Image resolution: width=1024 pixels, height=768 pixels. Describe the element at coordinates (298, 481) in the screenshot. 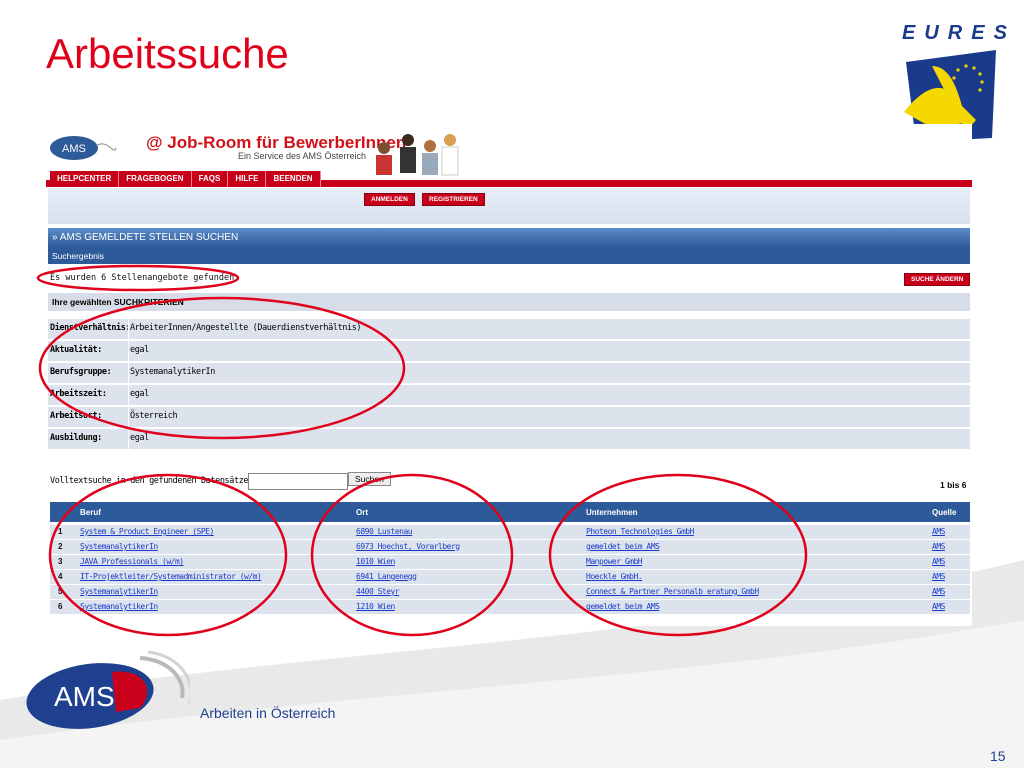

I see `fulltext-search-input` at that location.